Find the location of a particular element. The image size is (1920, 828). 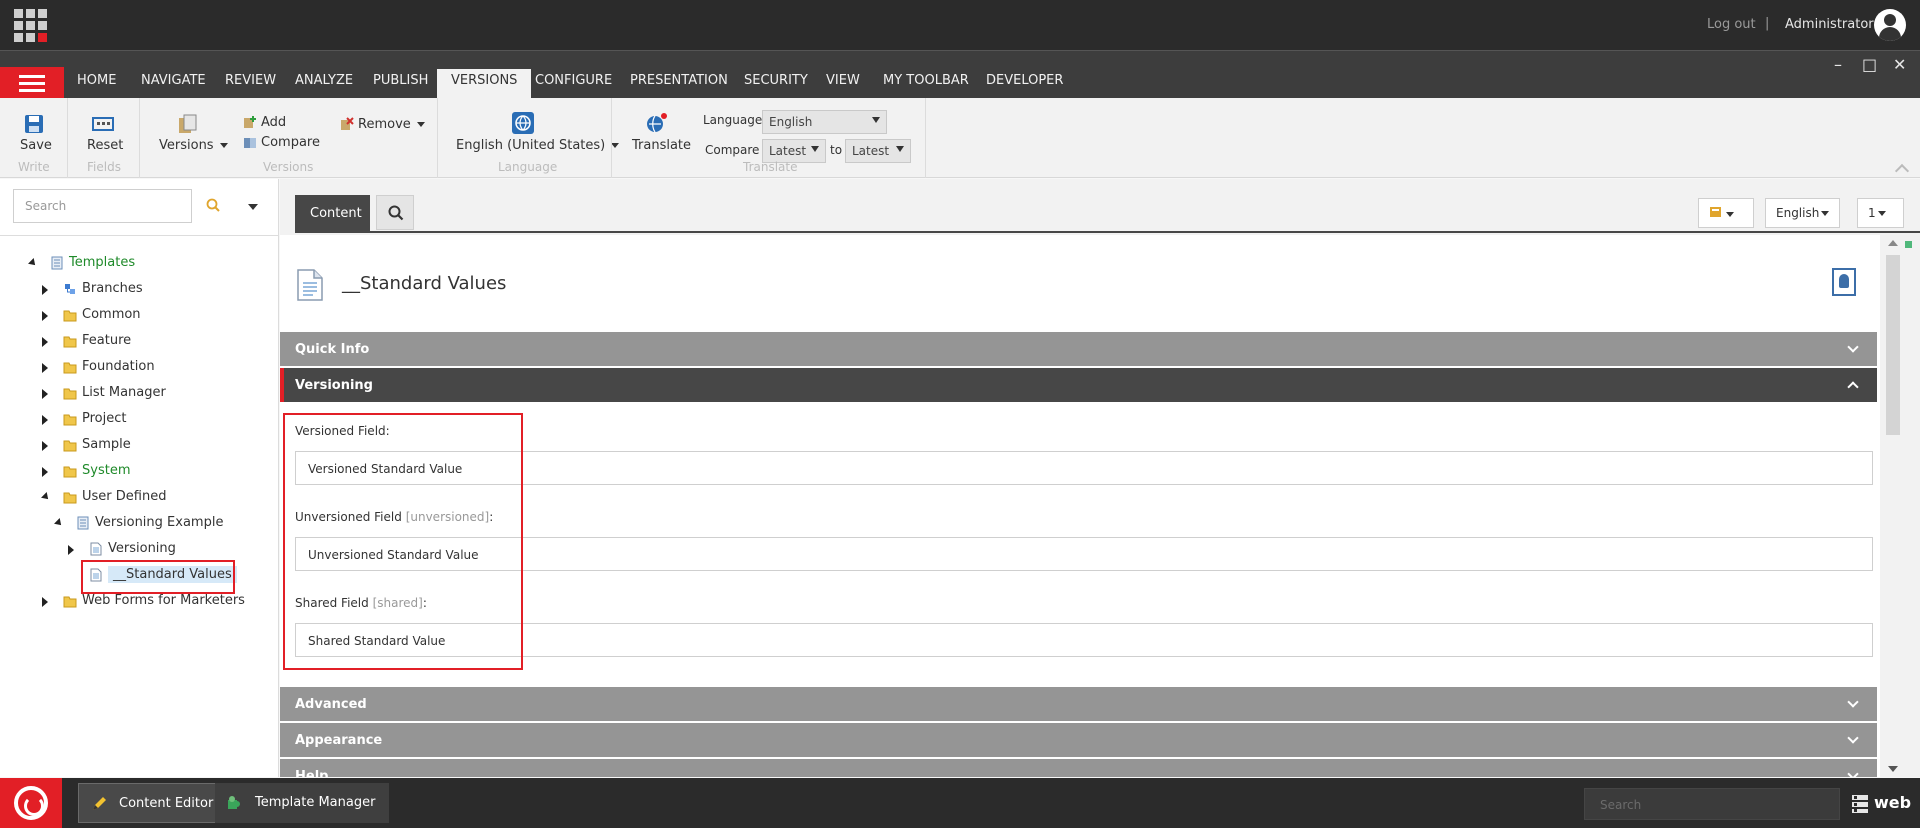

collapse-ribbon-icon is located at coordinates (1902, 171).